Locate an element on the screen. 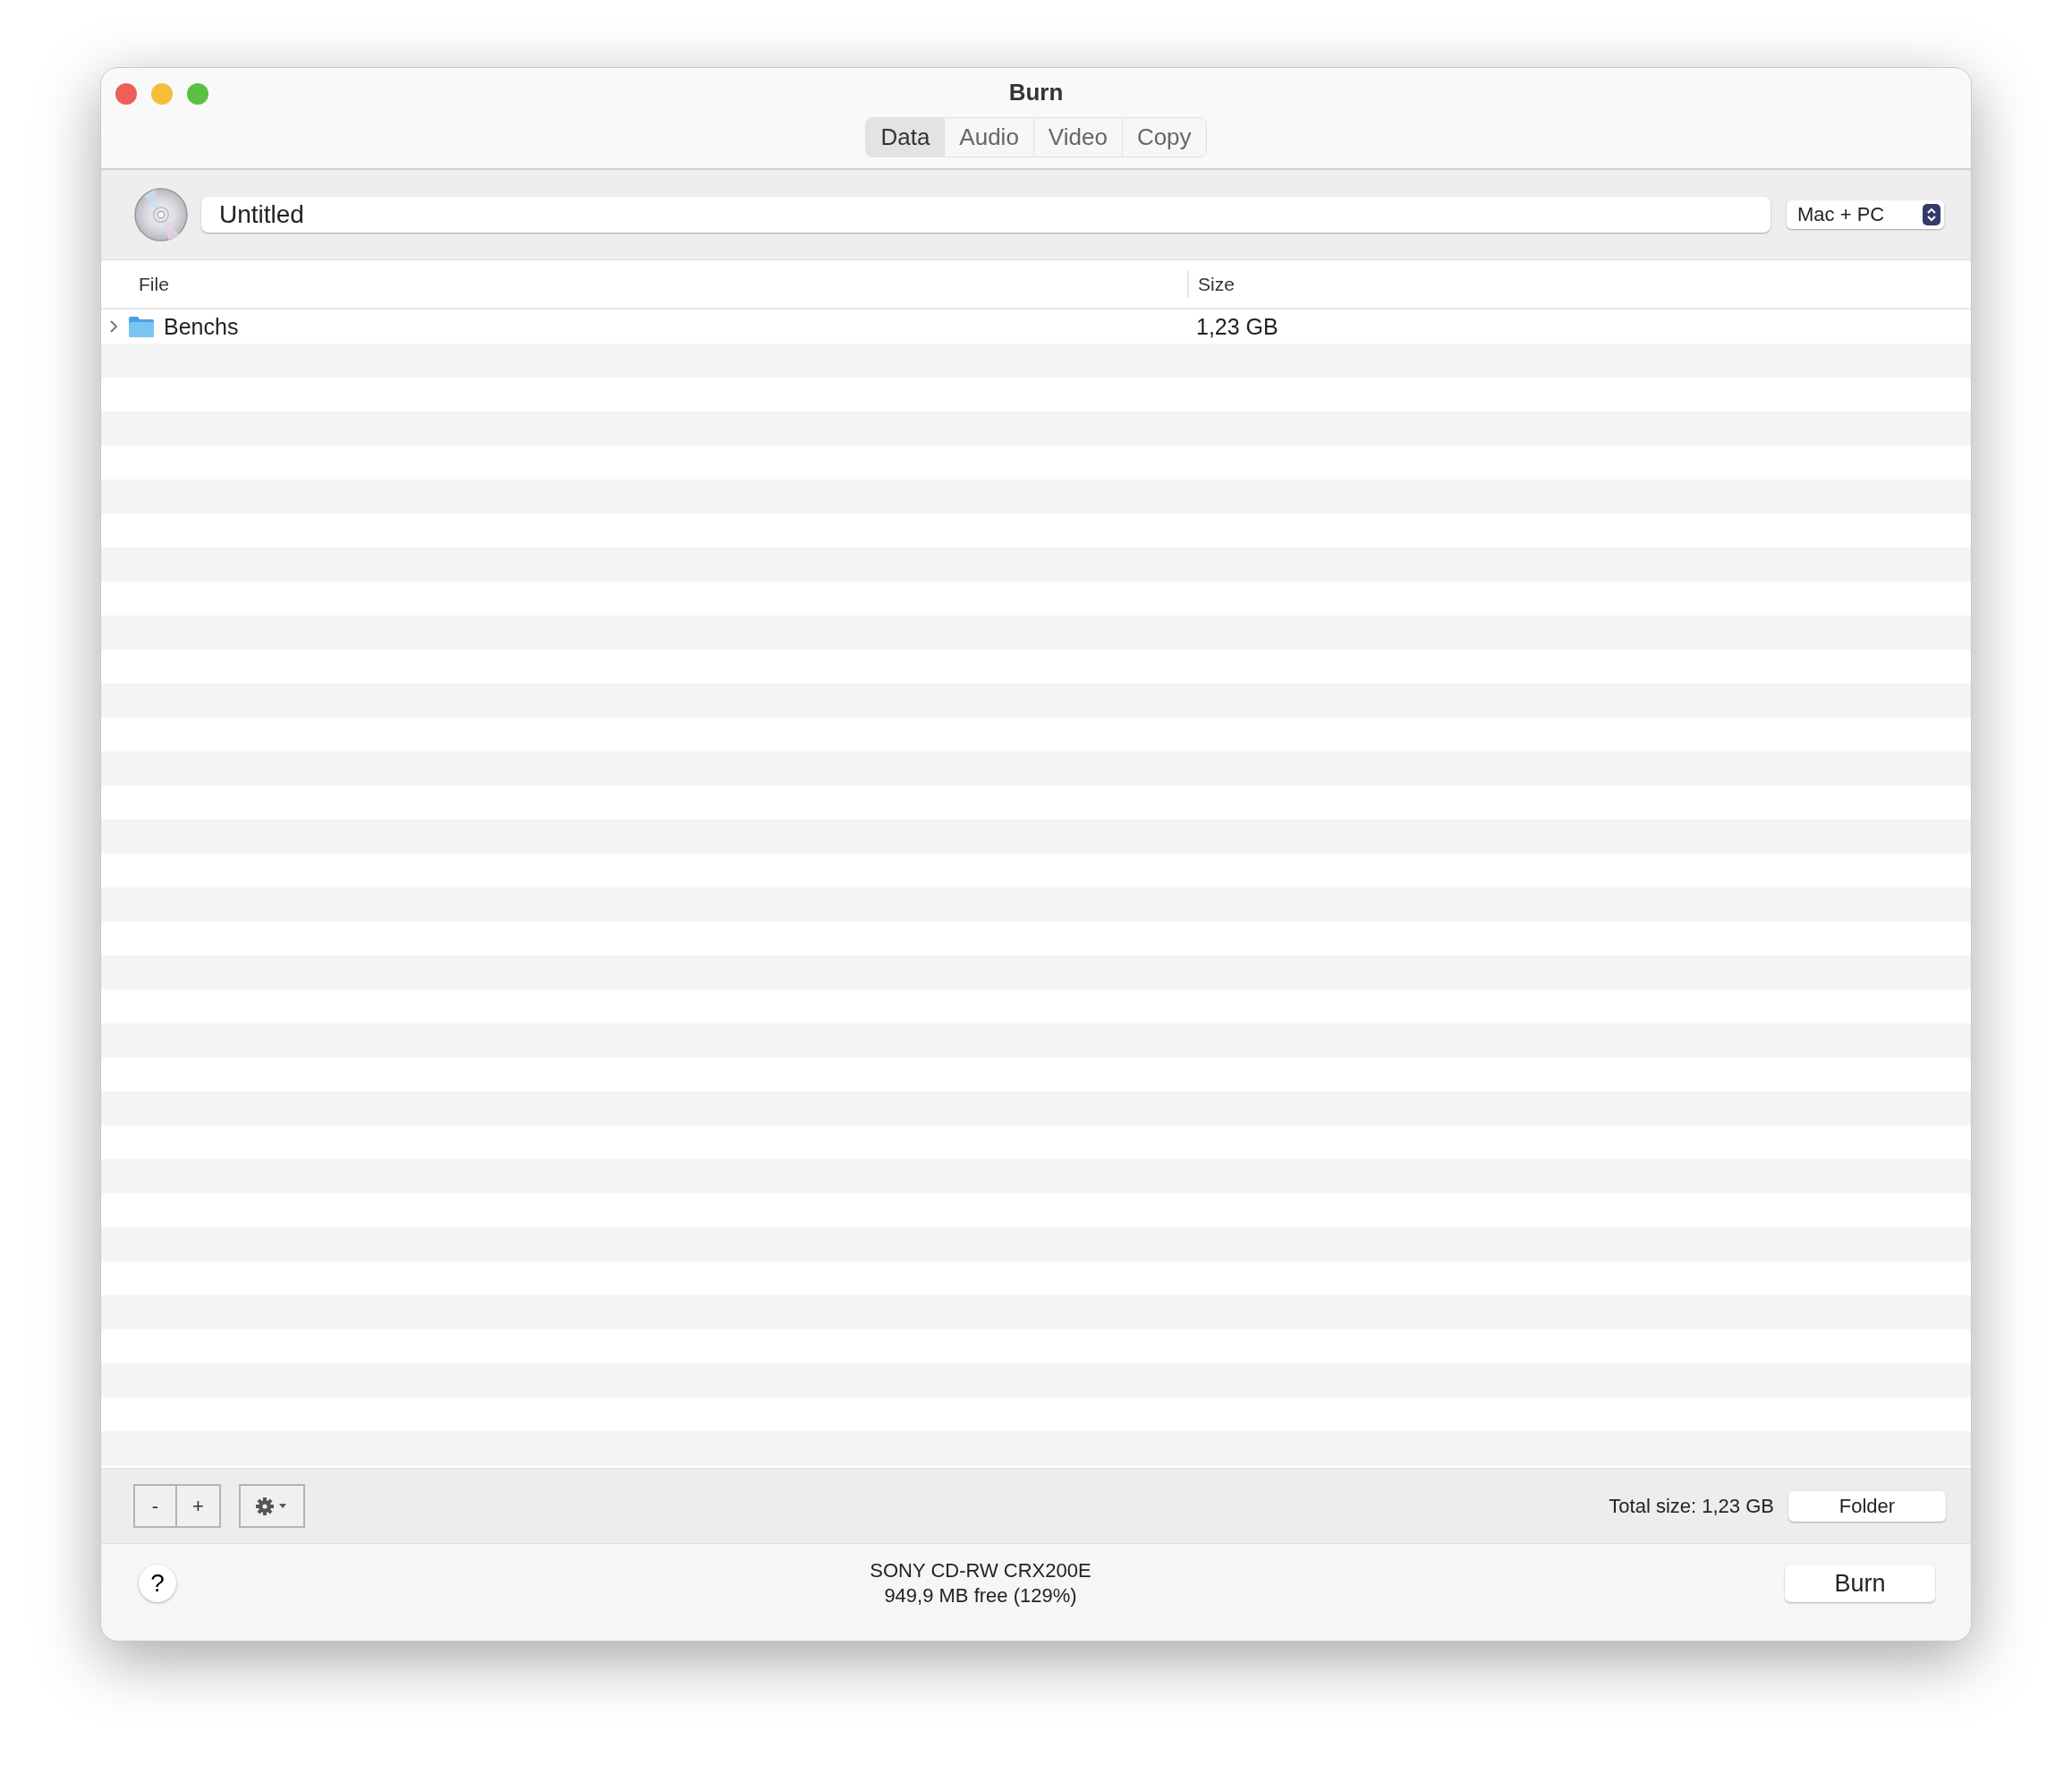 The image size is (2072, 1773). tab: Video is located at coordinates (1077, 137).